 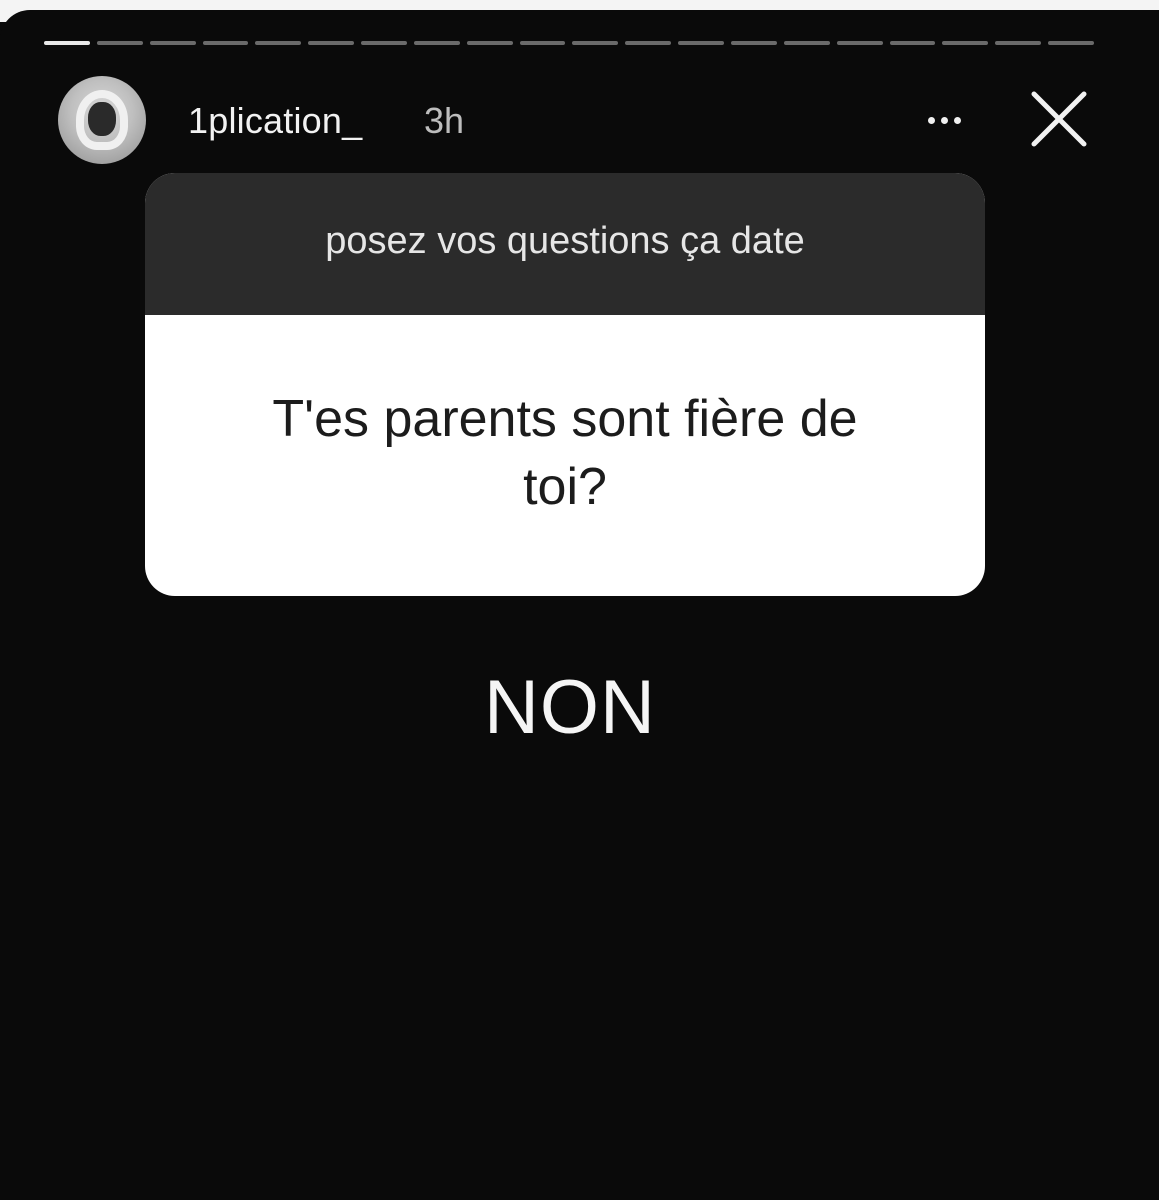 I want to click on username: 1plication_, so click(x=275, y=121).